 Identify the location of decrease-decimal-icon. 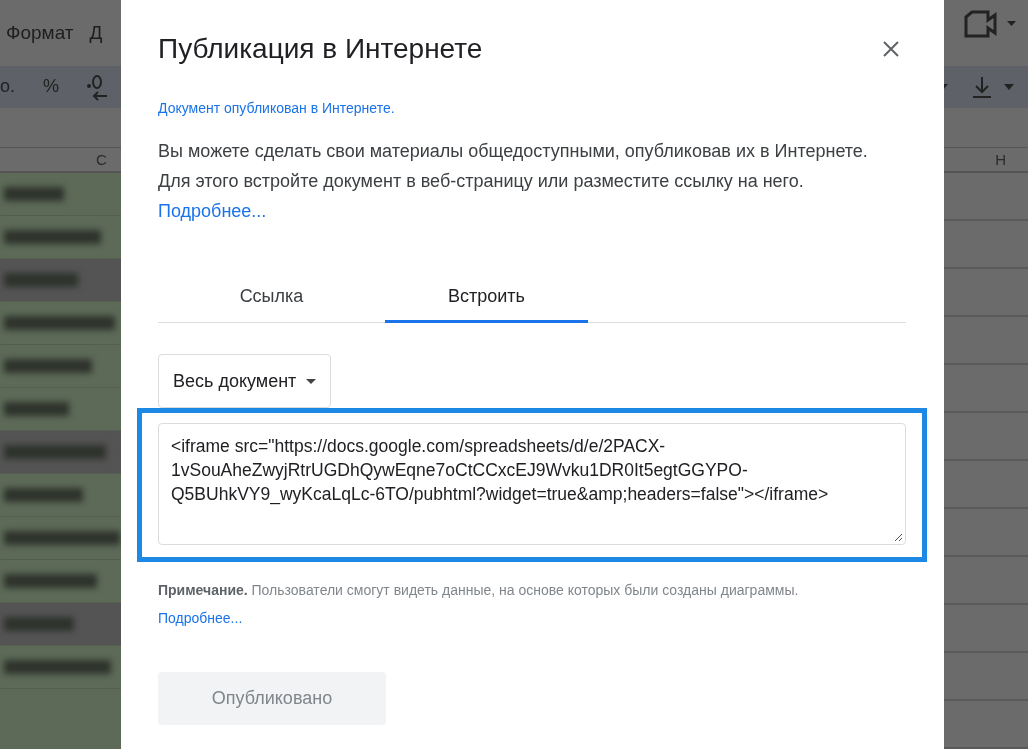
(97, 86).